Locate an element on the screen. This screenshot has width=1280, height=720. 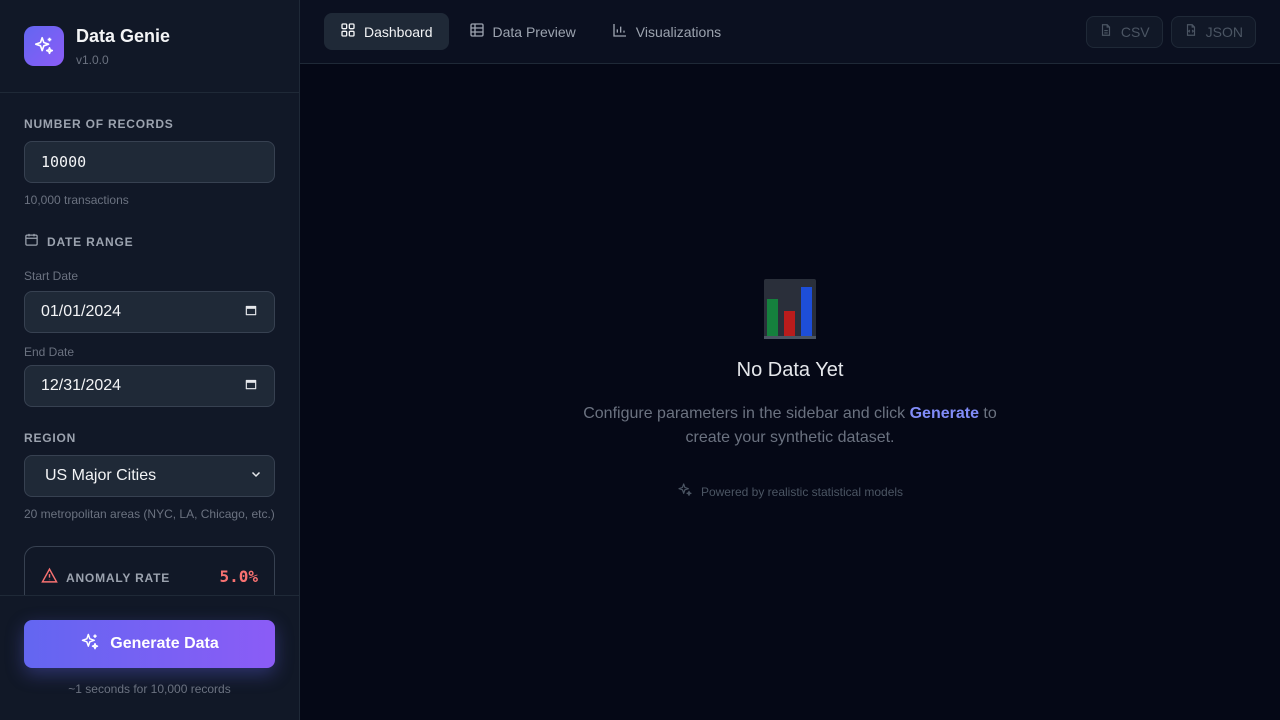
tab-visualizations: Visualizations is located at coordinates (666, 31).